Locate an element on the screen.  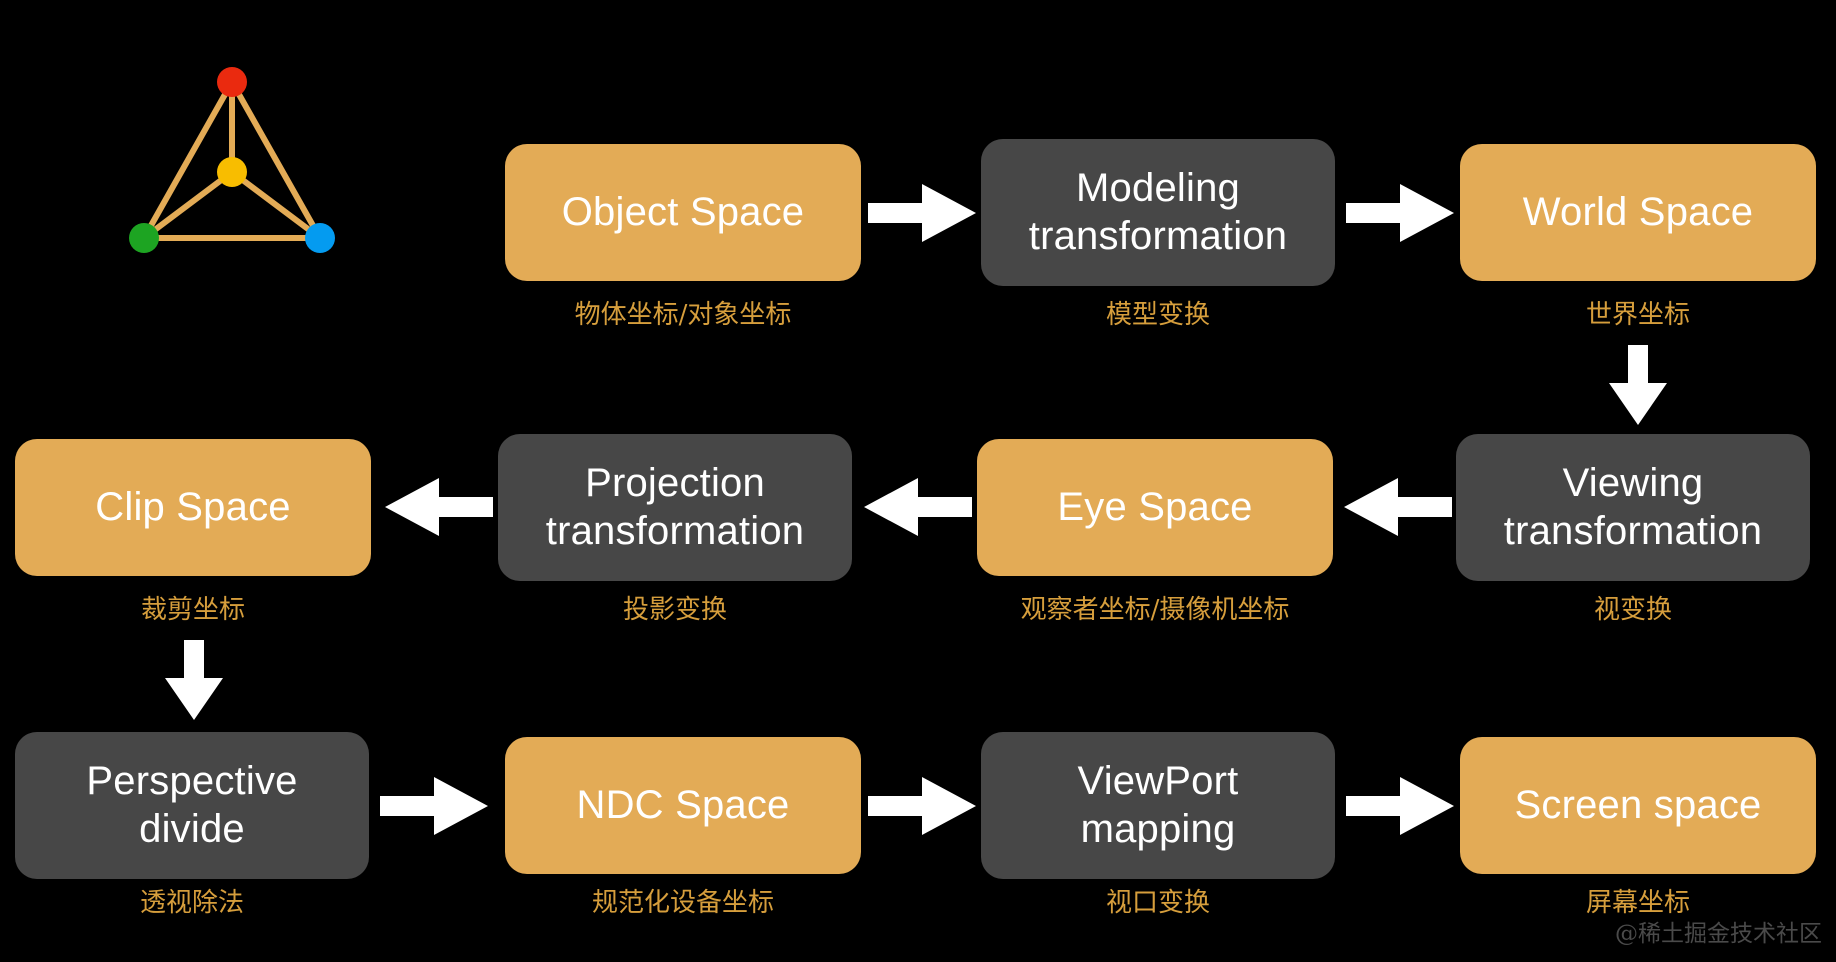
node-projection-transformation: Projection transformation is located at coordinates (675, 507).